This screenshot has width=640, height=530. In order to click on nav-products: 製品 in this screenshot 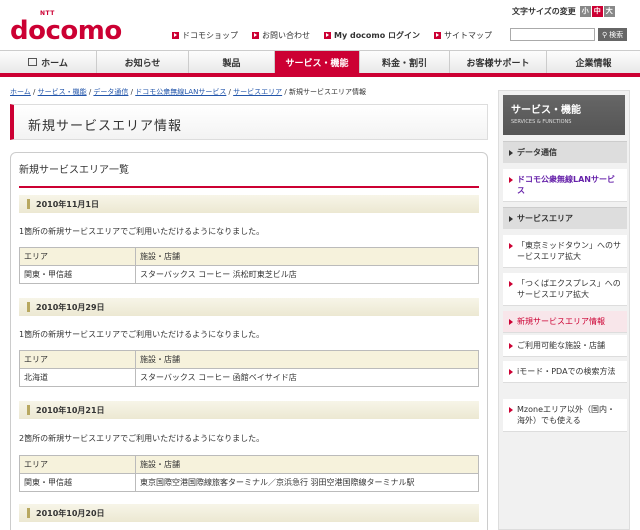, I will do `click(232, 62)`.